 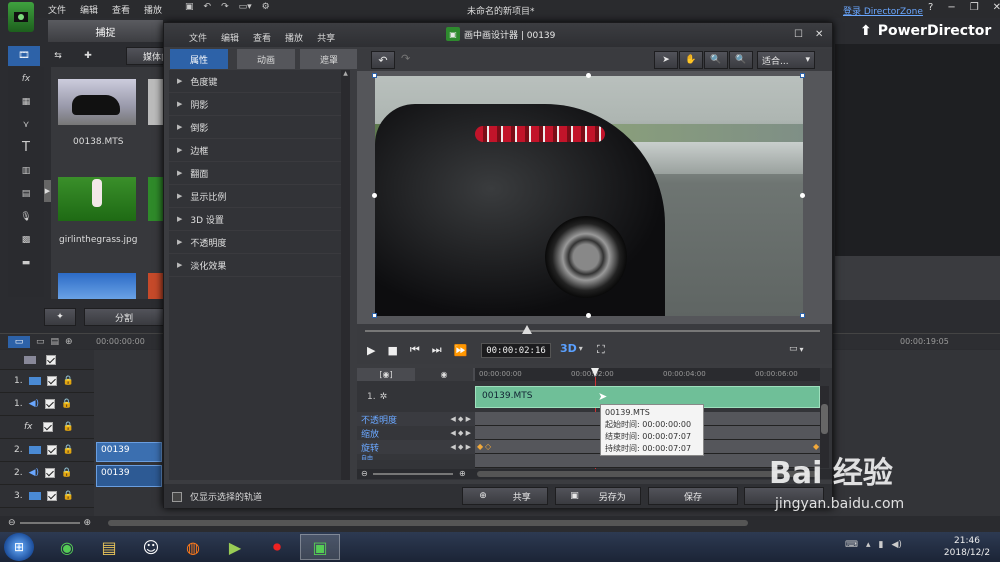 I want to click on close-icon: ✕, so click(x=996, y=7).